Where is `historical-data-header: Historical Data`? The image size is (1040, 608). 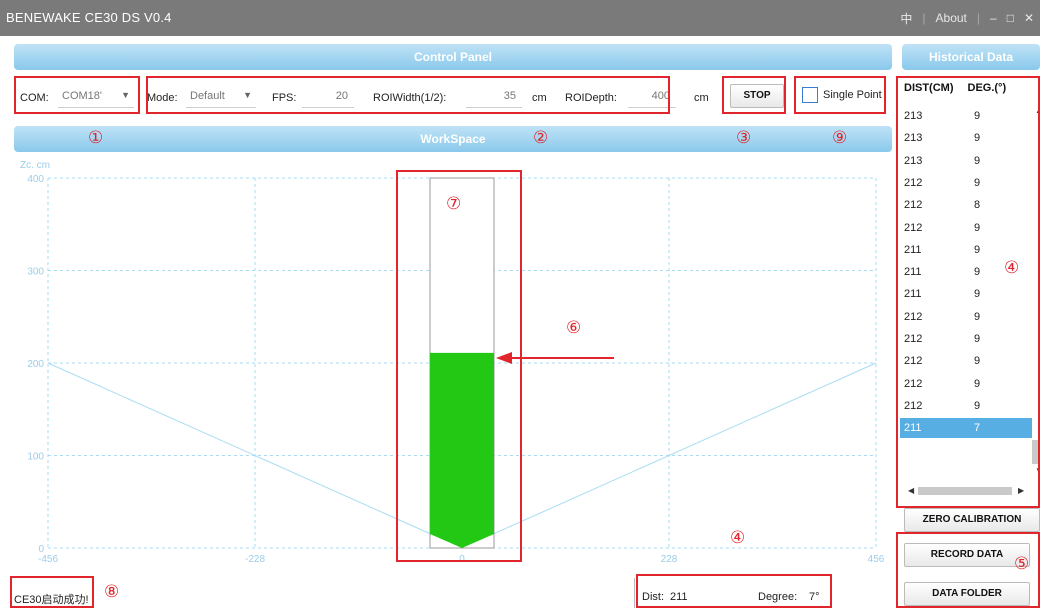 historical-data-header: Historical Data is located at coordinates (971, 57).